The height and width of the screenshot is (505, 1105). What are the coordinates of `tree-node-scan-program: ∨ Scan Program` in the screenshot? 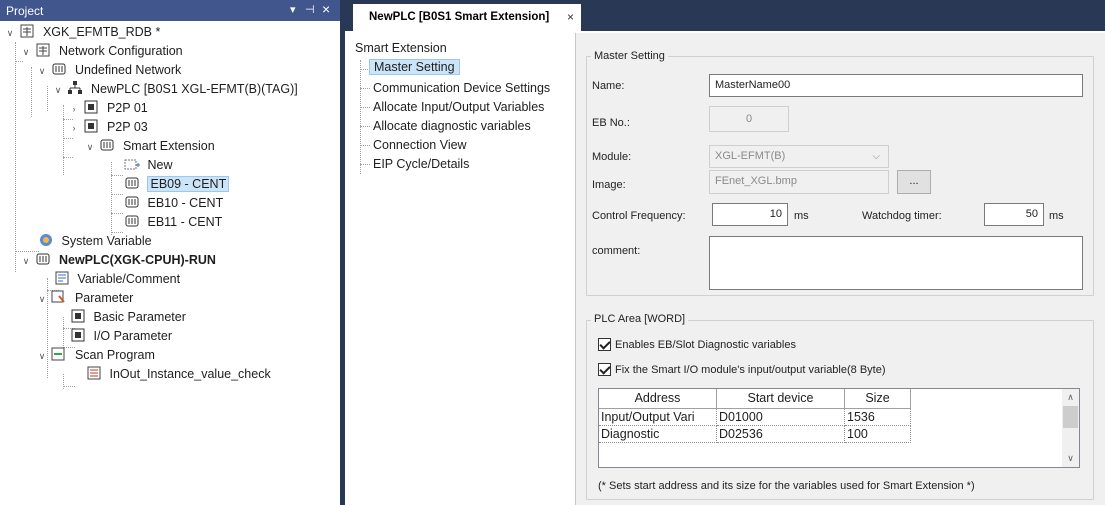 It's located at (95, 355).